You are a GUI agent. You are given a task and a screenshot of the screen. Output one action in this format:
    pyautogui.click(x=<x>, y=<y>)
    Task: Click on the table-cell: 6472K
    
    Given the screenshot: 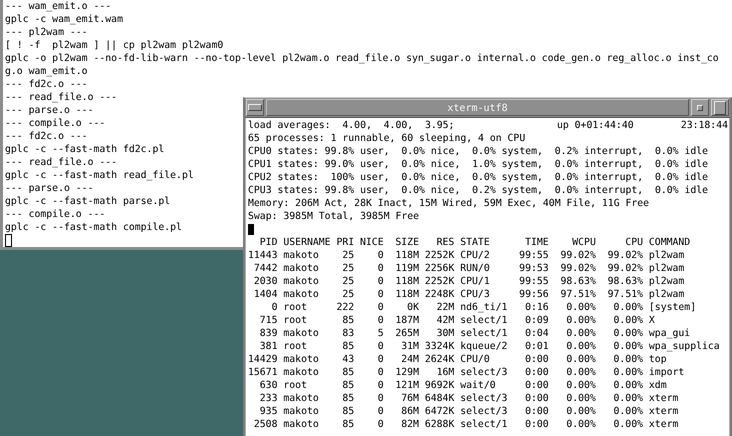 What is the action you would take?
    pyautogui.click(x=439, y=411)
    